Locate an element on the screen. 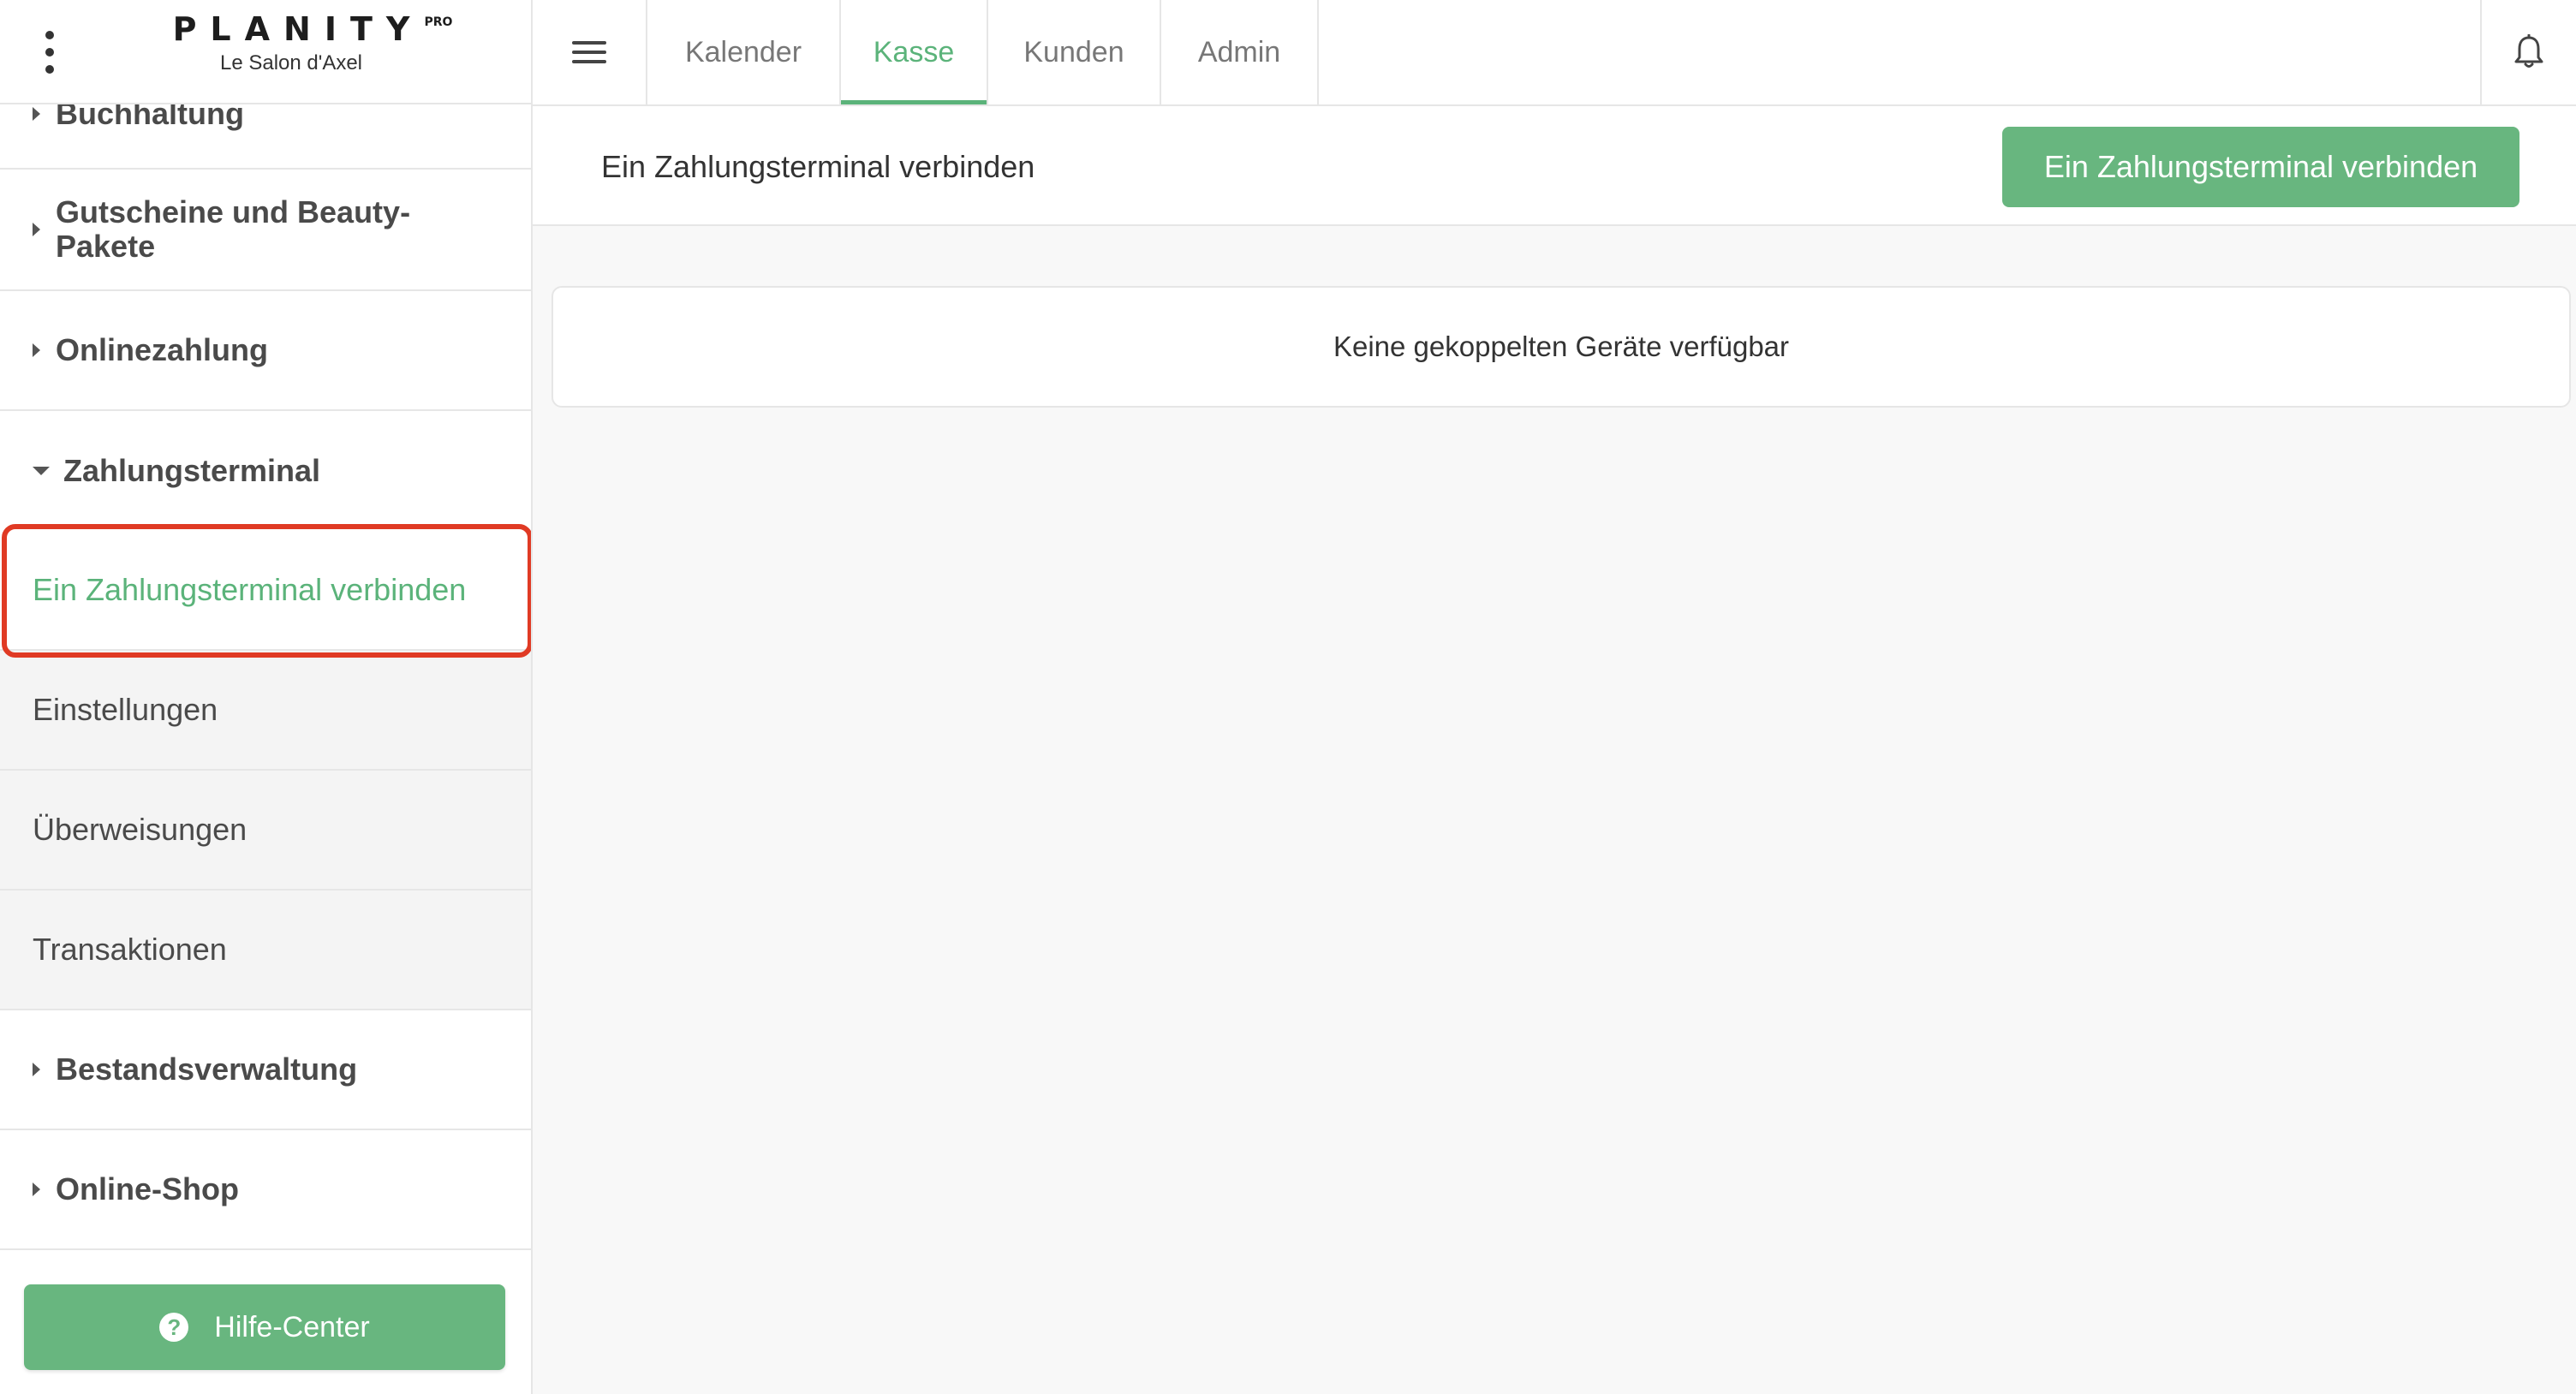 This screenshot has height=1394, width=2576. logo-badge: PRO is located at coordinates (438, 22).